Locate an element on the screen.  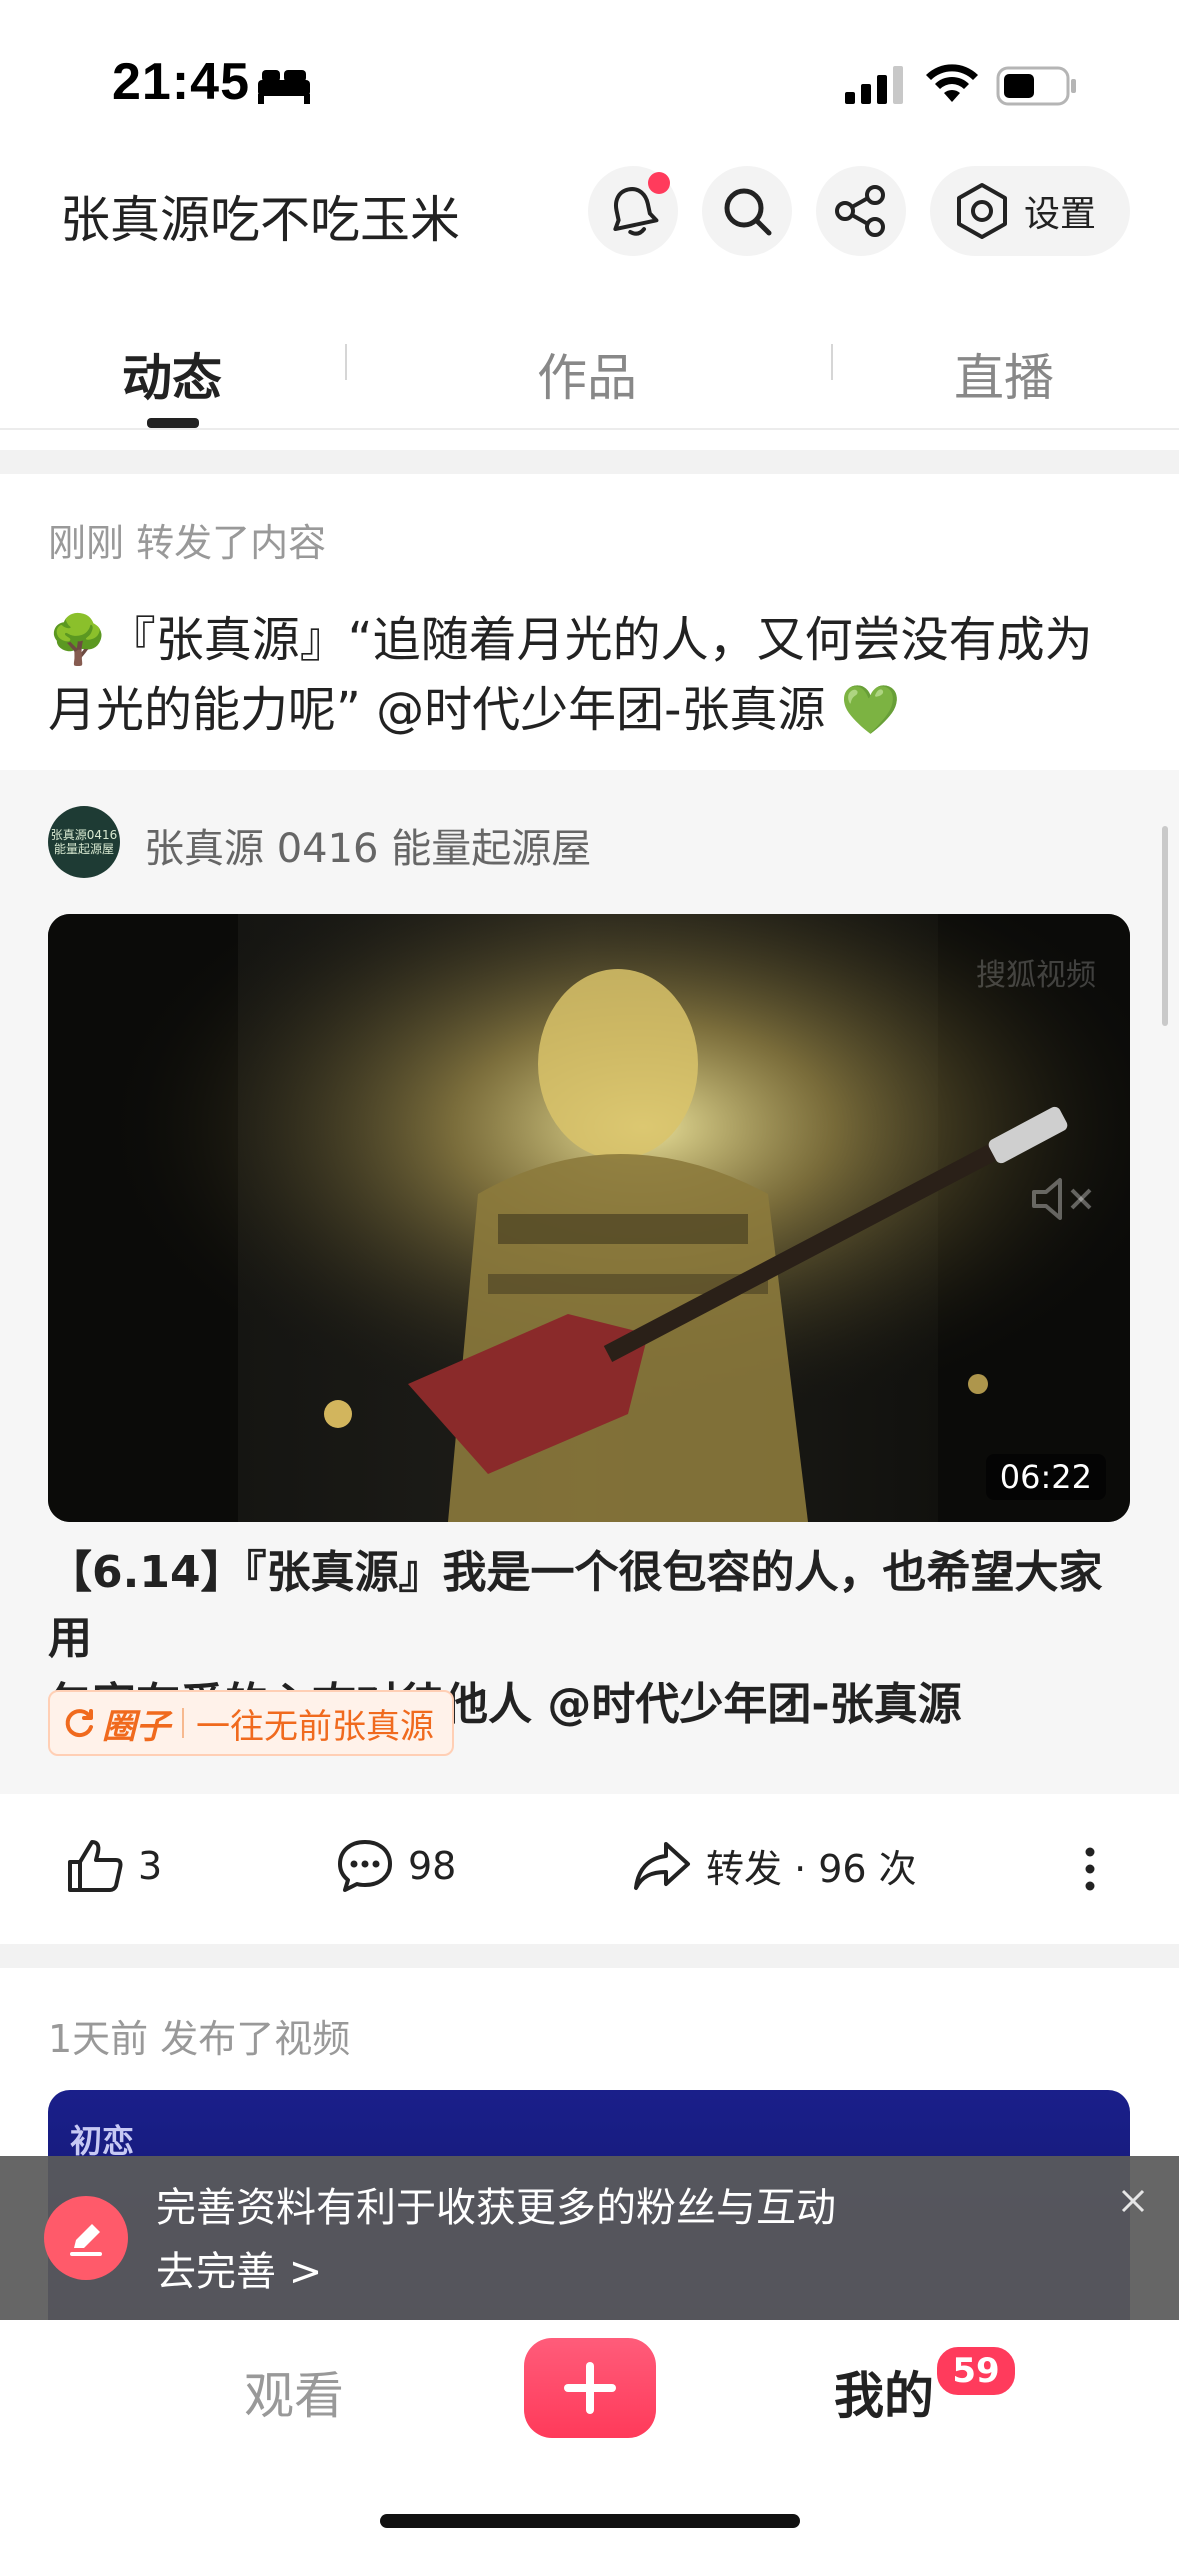
video-watermark: 搜狐视频 is located at coordinates (1036, 975).